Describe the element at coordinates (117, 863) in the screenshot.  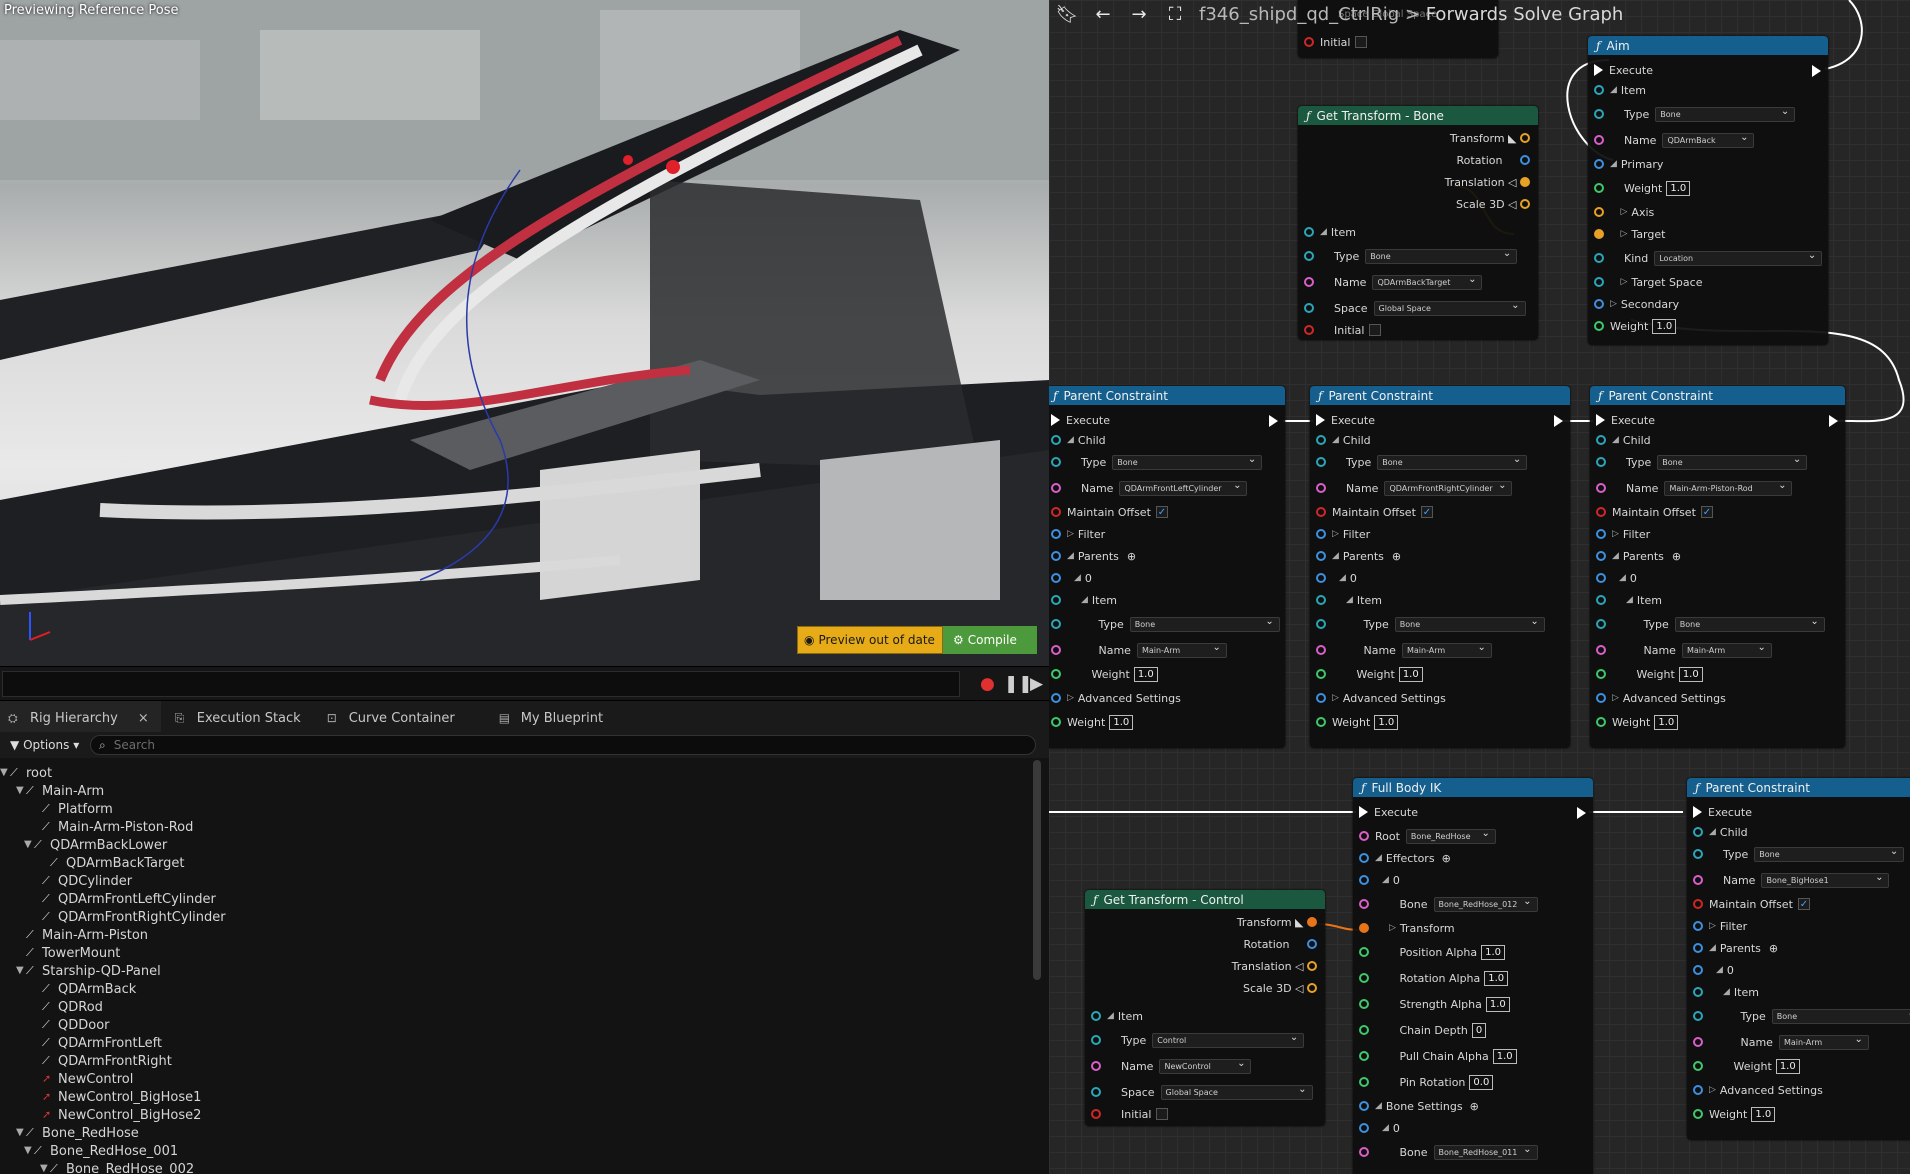
I see `tree-item-bone: ⟋ QDArmBackTarget` at that location.